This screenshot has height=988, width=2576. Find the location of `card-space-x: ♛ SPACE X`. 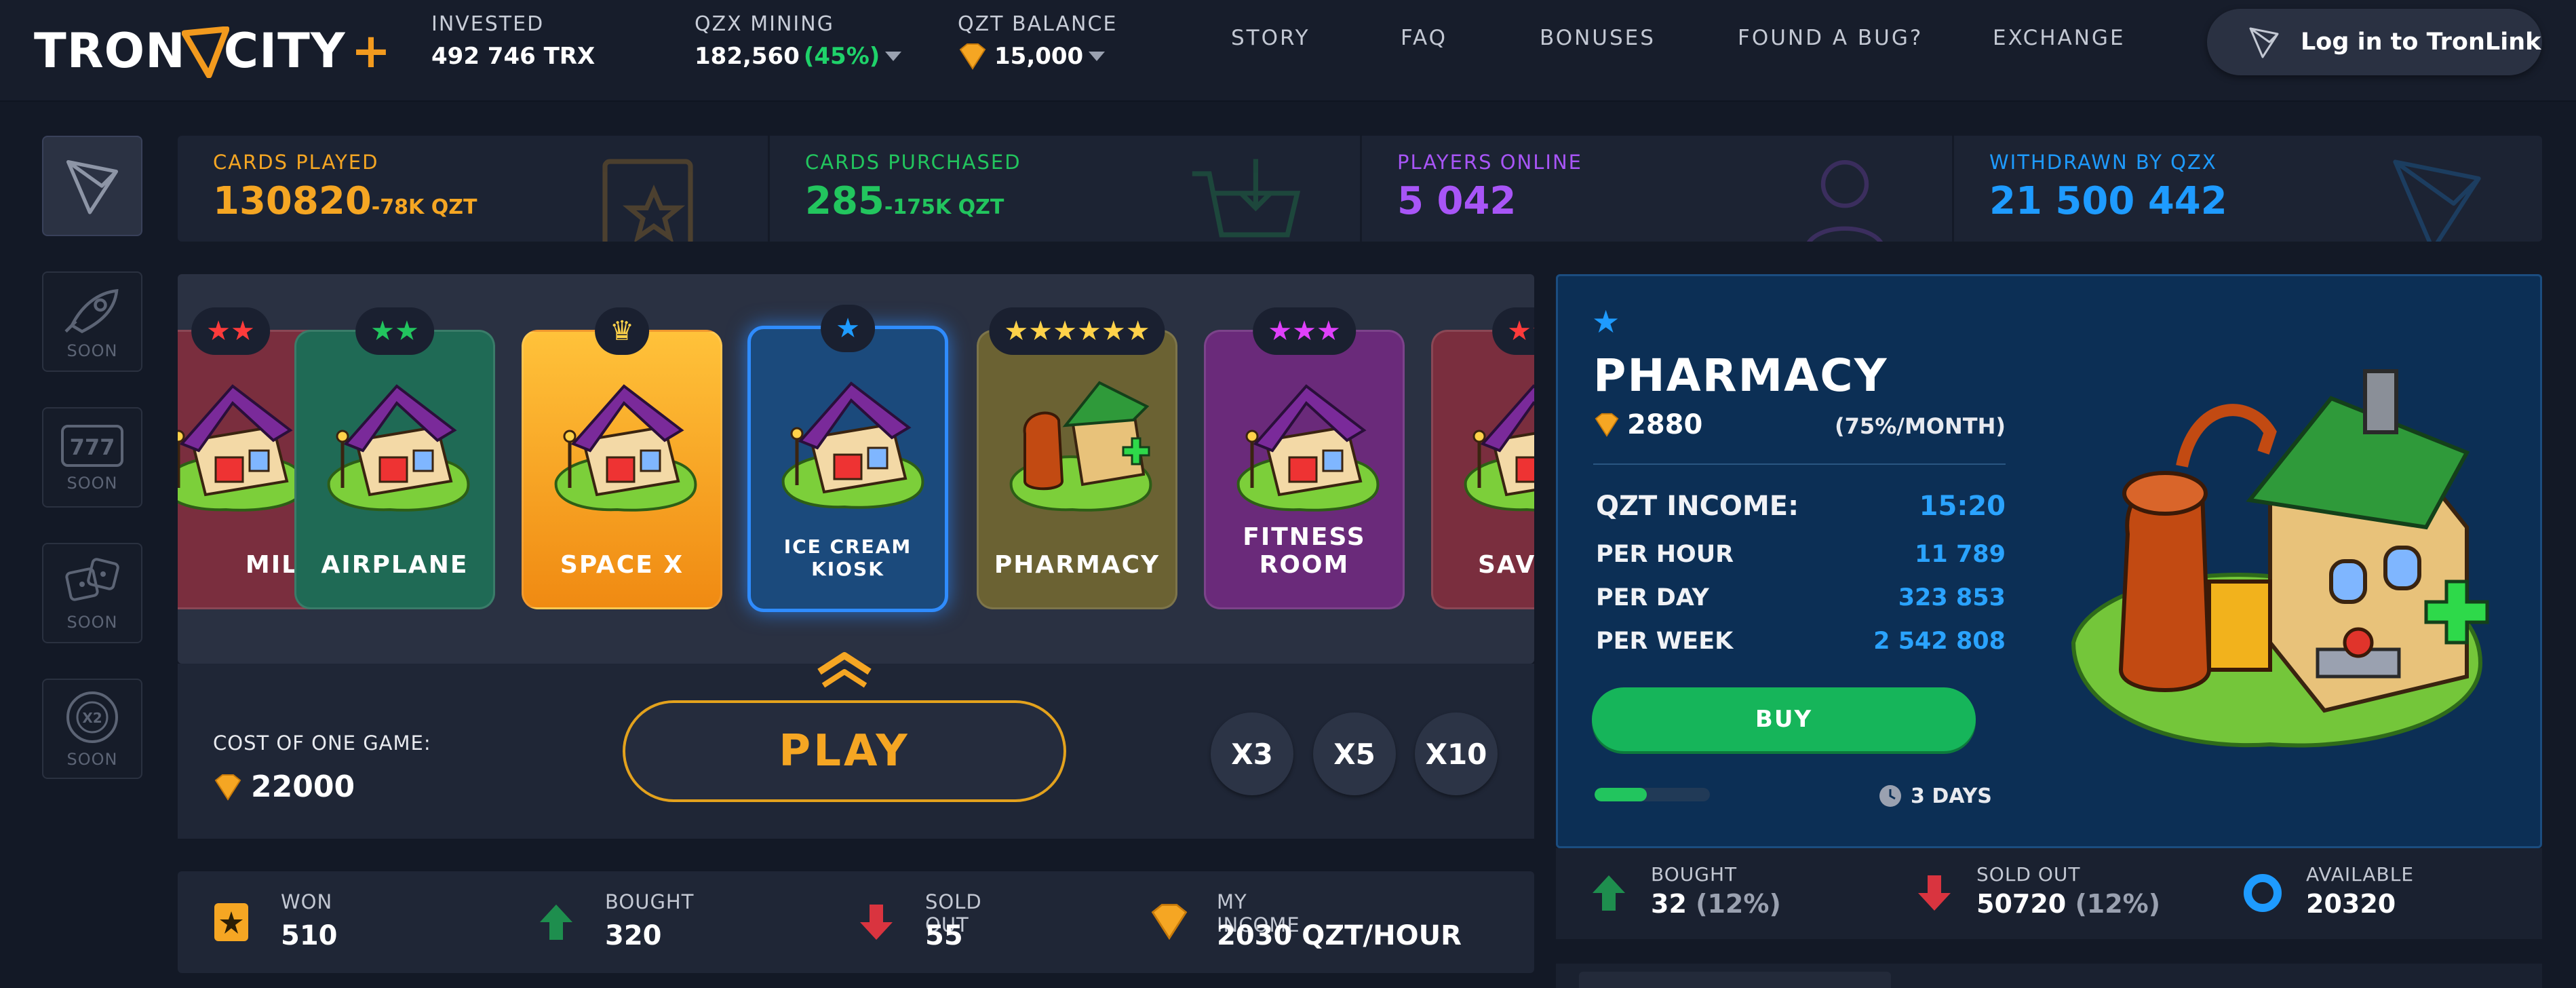

card-space-x: ♛ SPACE X is located at coordinates (622, 458).